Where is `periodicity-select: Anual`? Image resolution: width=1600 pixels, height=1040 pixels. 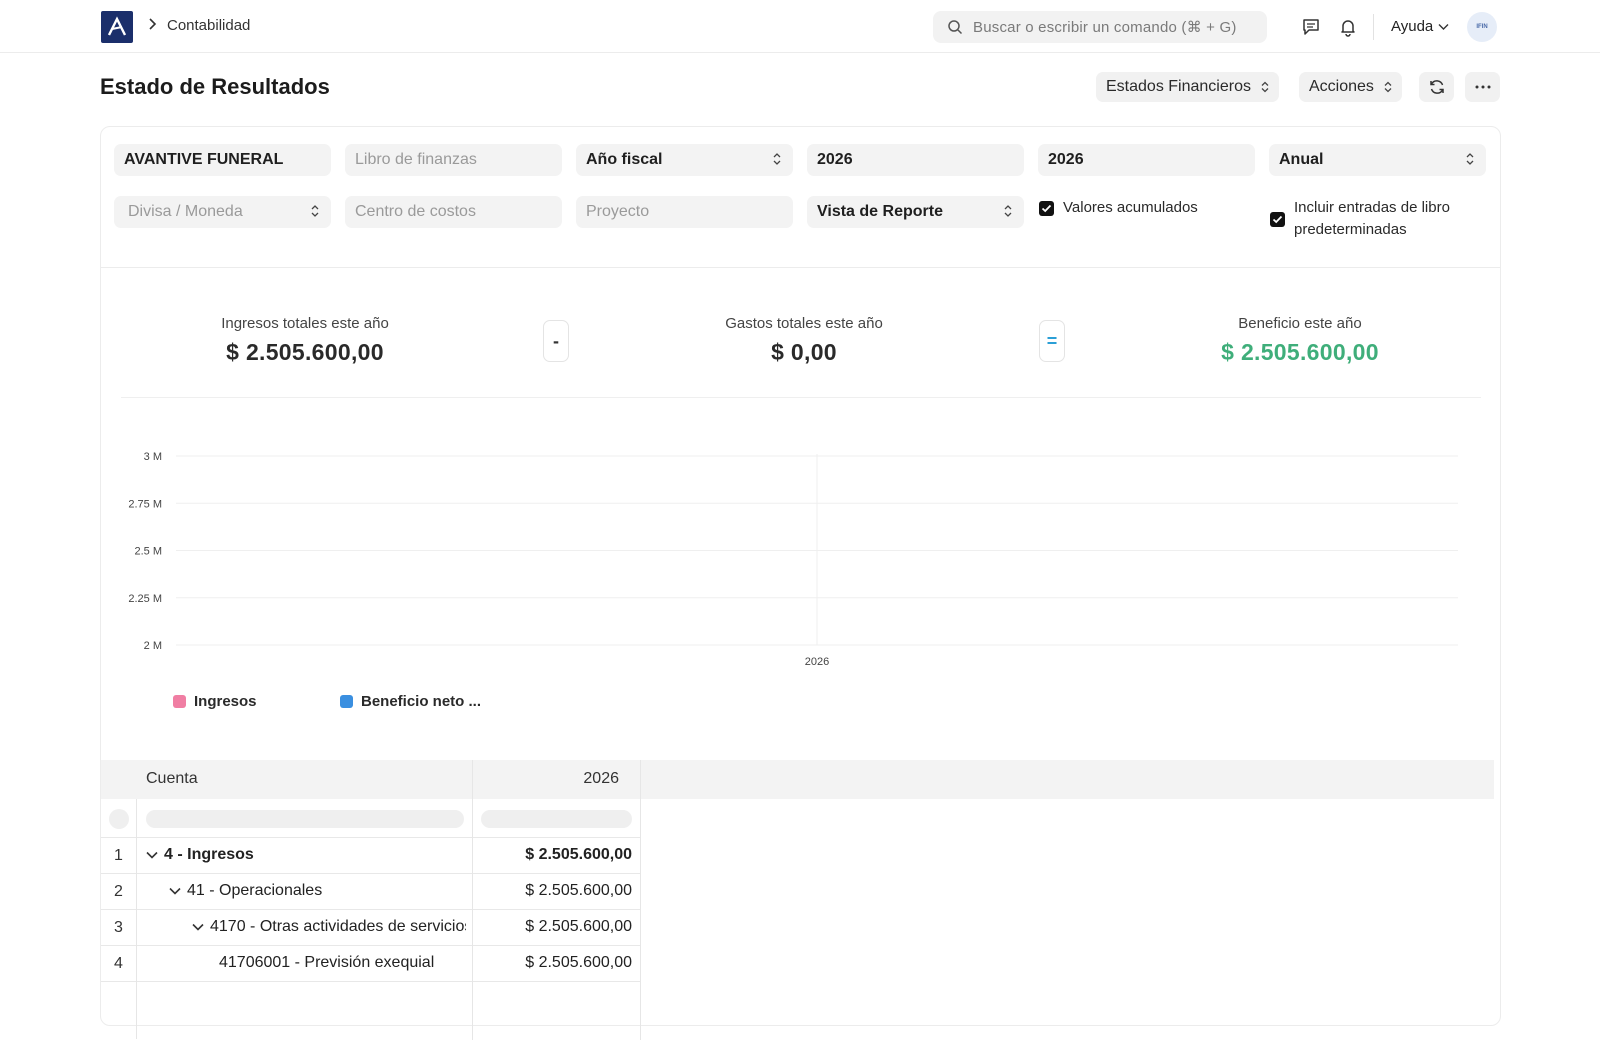 periodicity-select: Anual is located at coordinates (1377, 160).